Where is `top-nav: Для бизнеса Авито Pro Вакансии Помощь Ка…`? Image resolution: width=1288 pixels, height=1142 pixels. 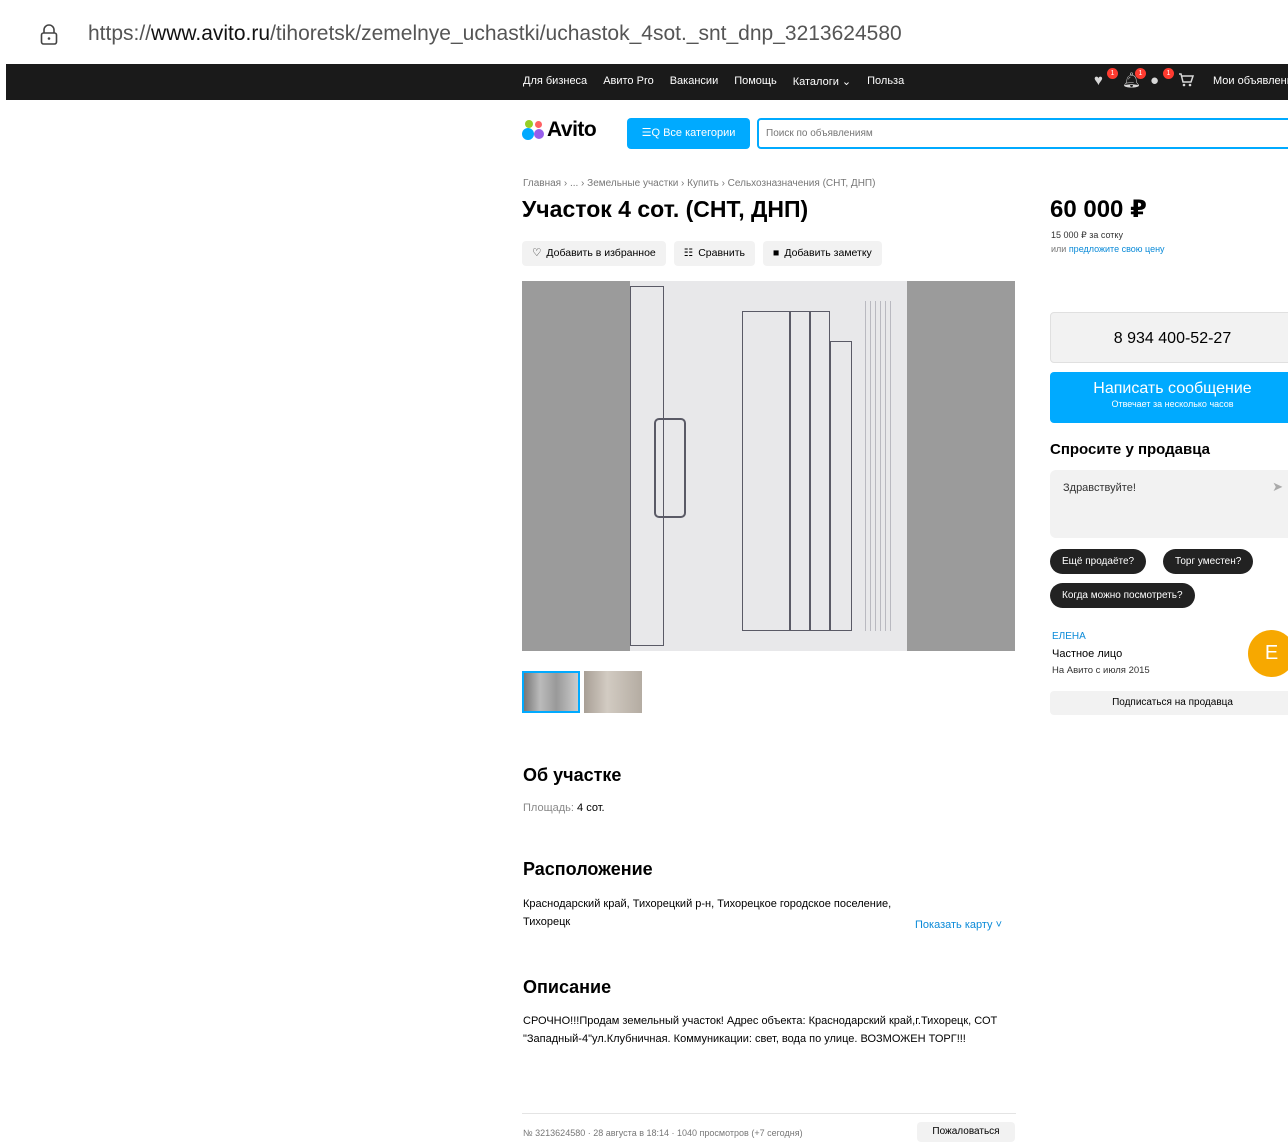
top-nav: Для бизнеса Авито Pro Вакансии Помощь Ка… is located at coordinates (713, 81).